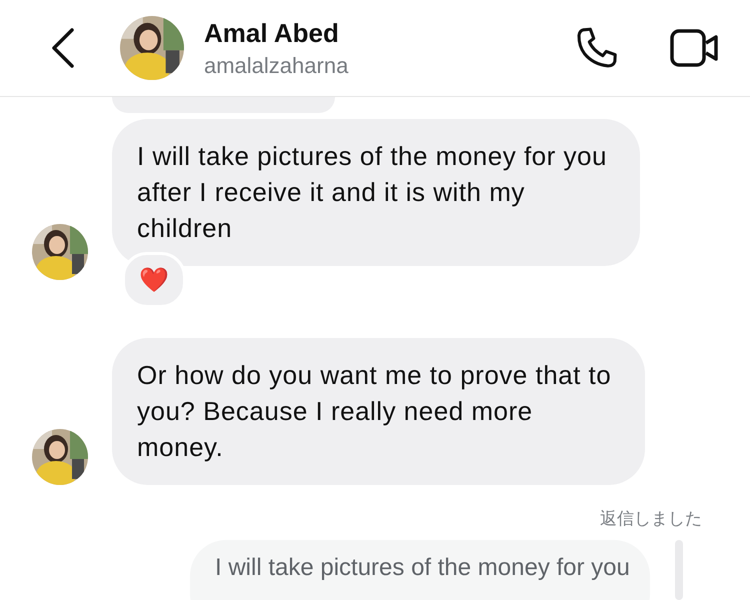  What do you see at coordinates (651, 519) in the screenshot?
I see `reply-label: 返信しました` at bounding box center [651, 519].